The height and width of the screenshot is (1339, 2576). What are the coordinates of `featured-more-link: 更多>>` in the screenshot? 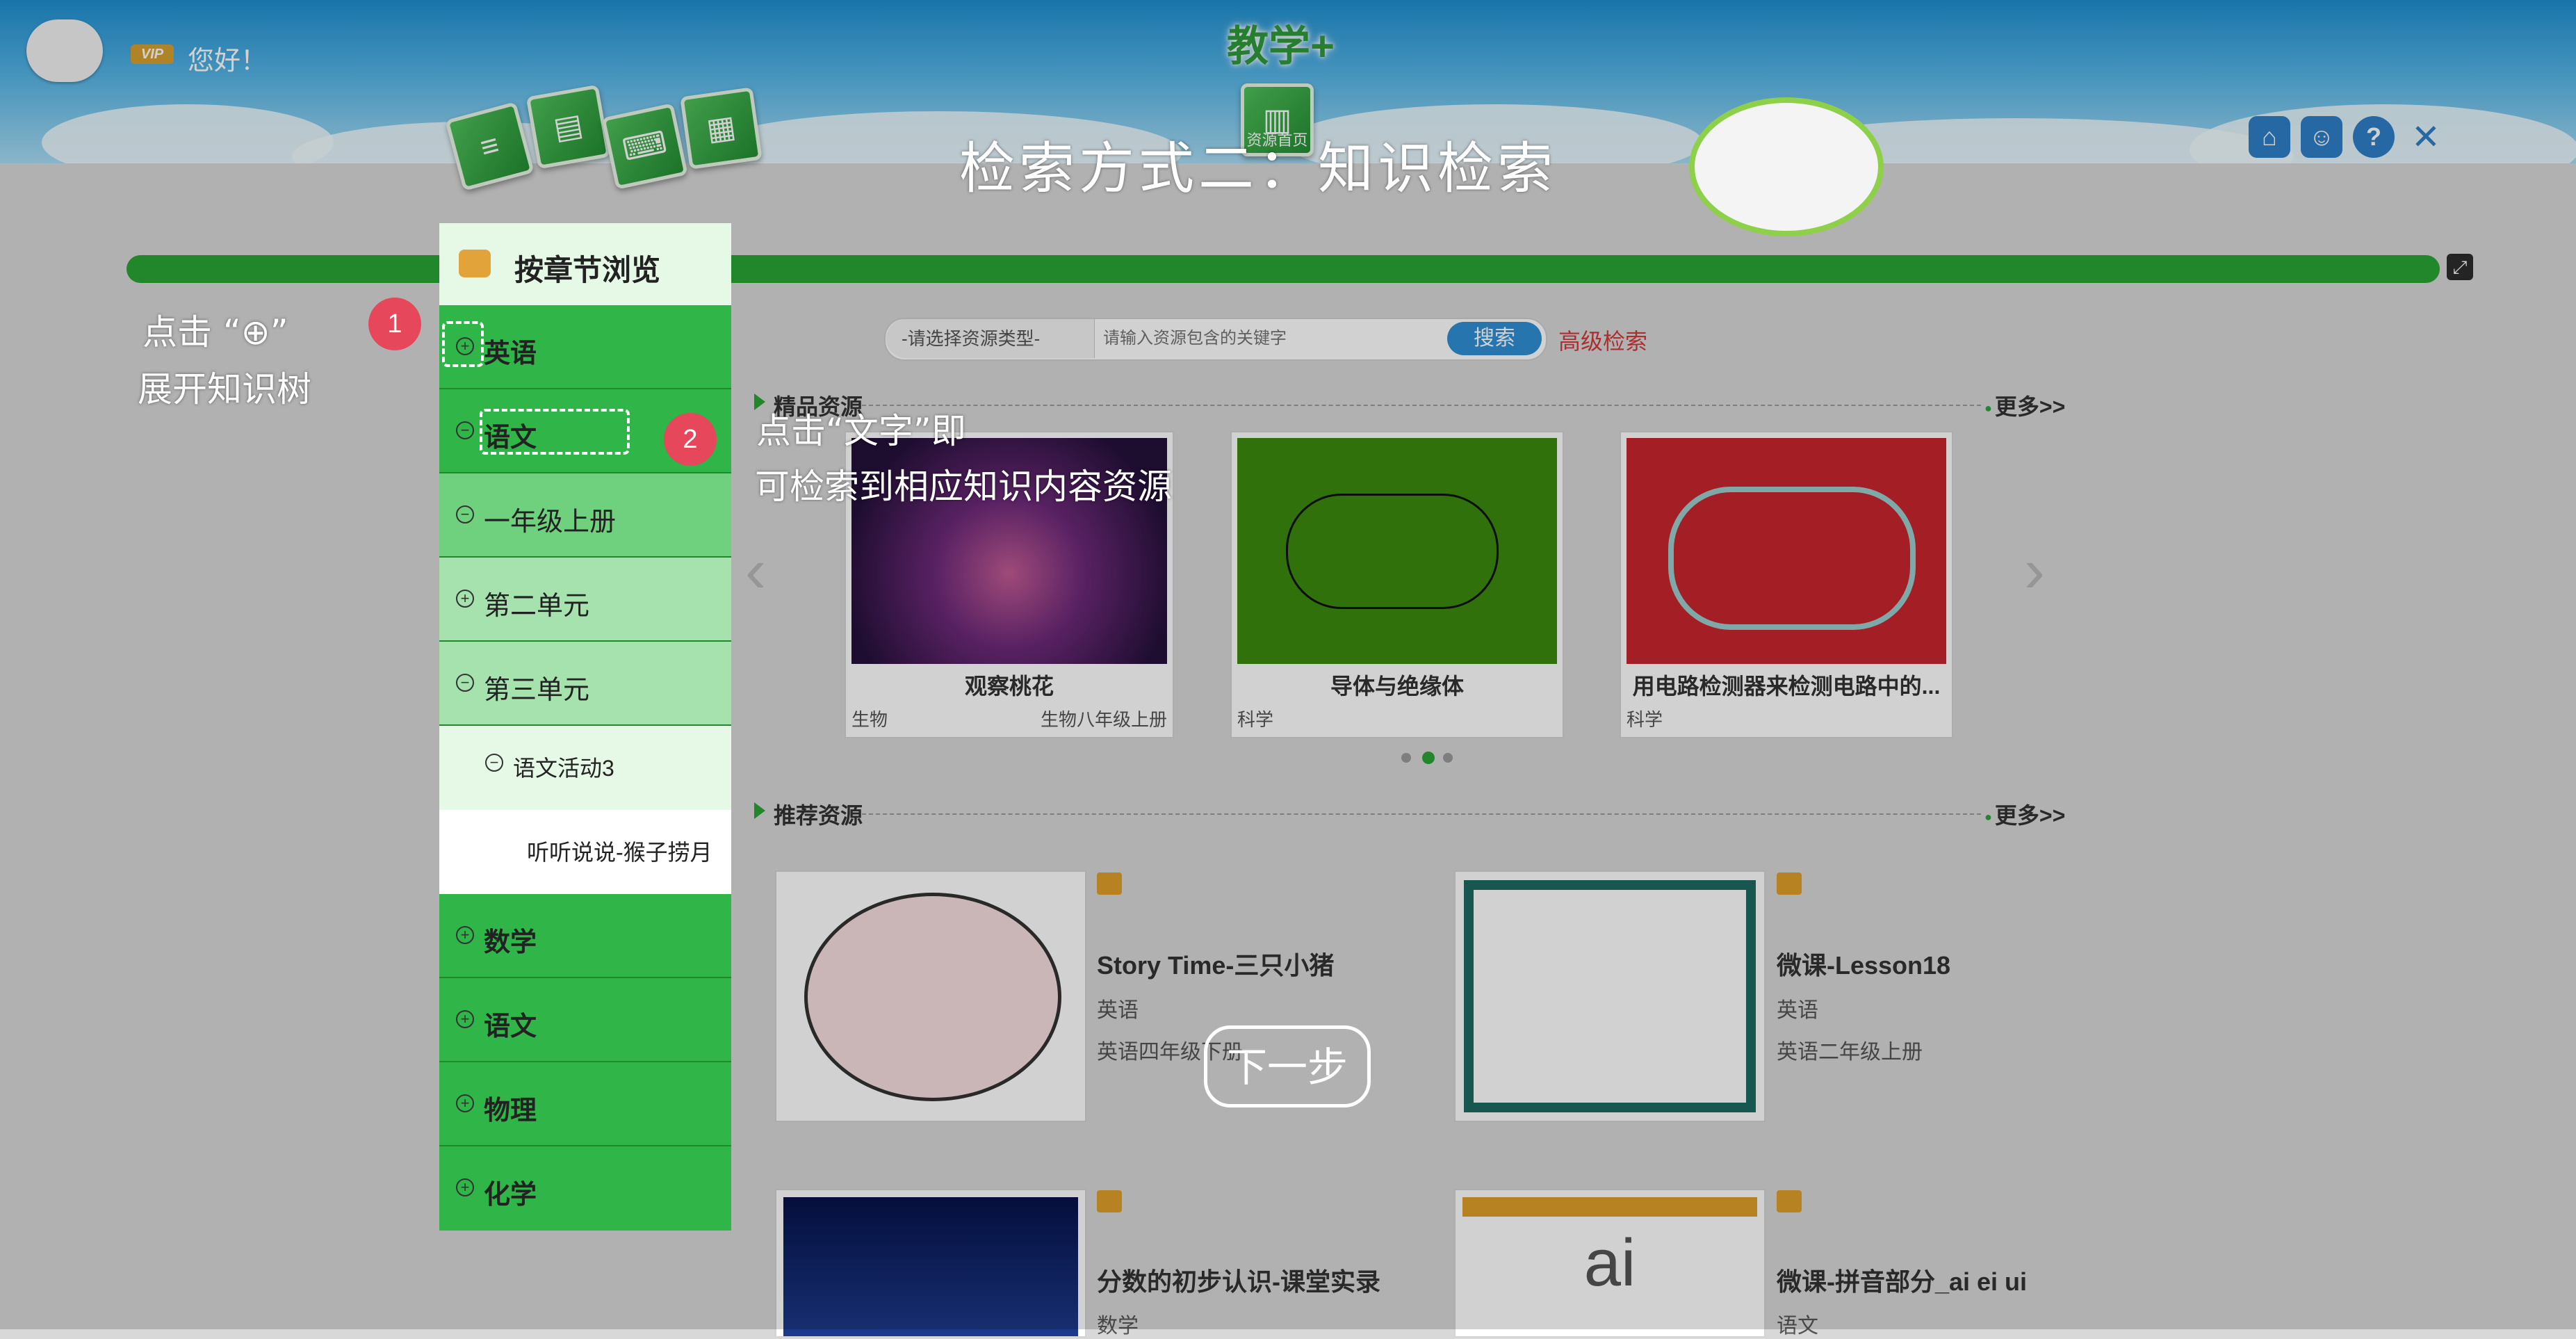 It's located at (2024, 405).